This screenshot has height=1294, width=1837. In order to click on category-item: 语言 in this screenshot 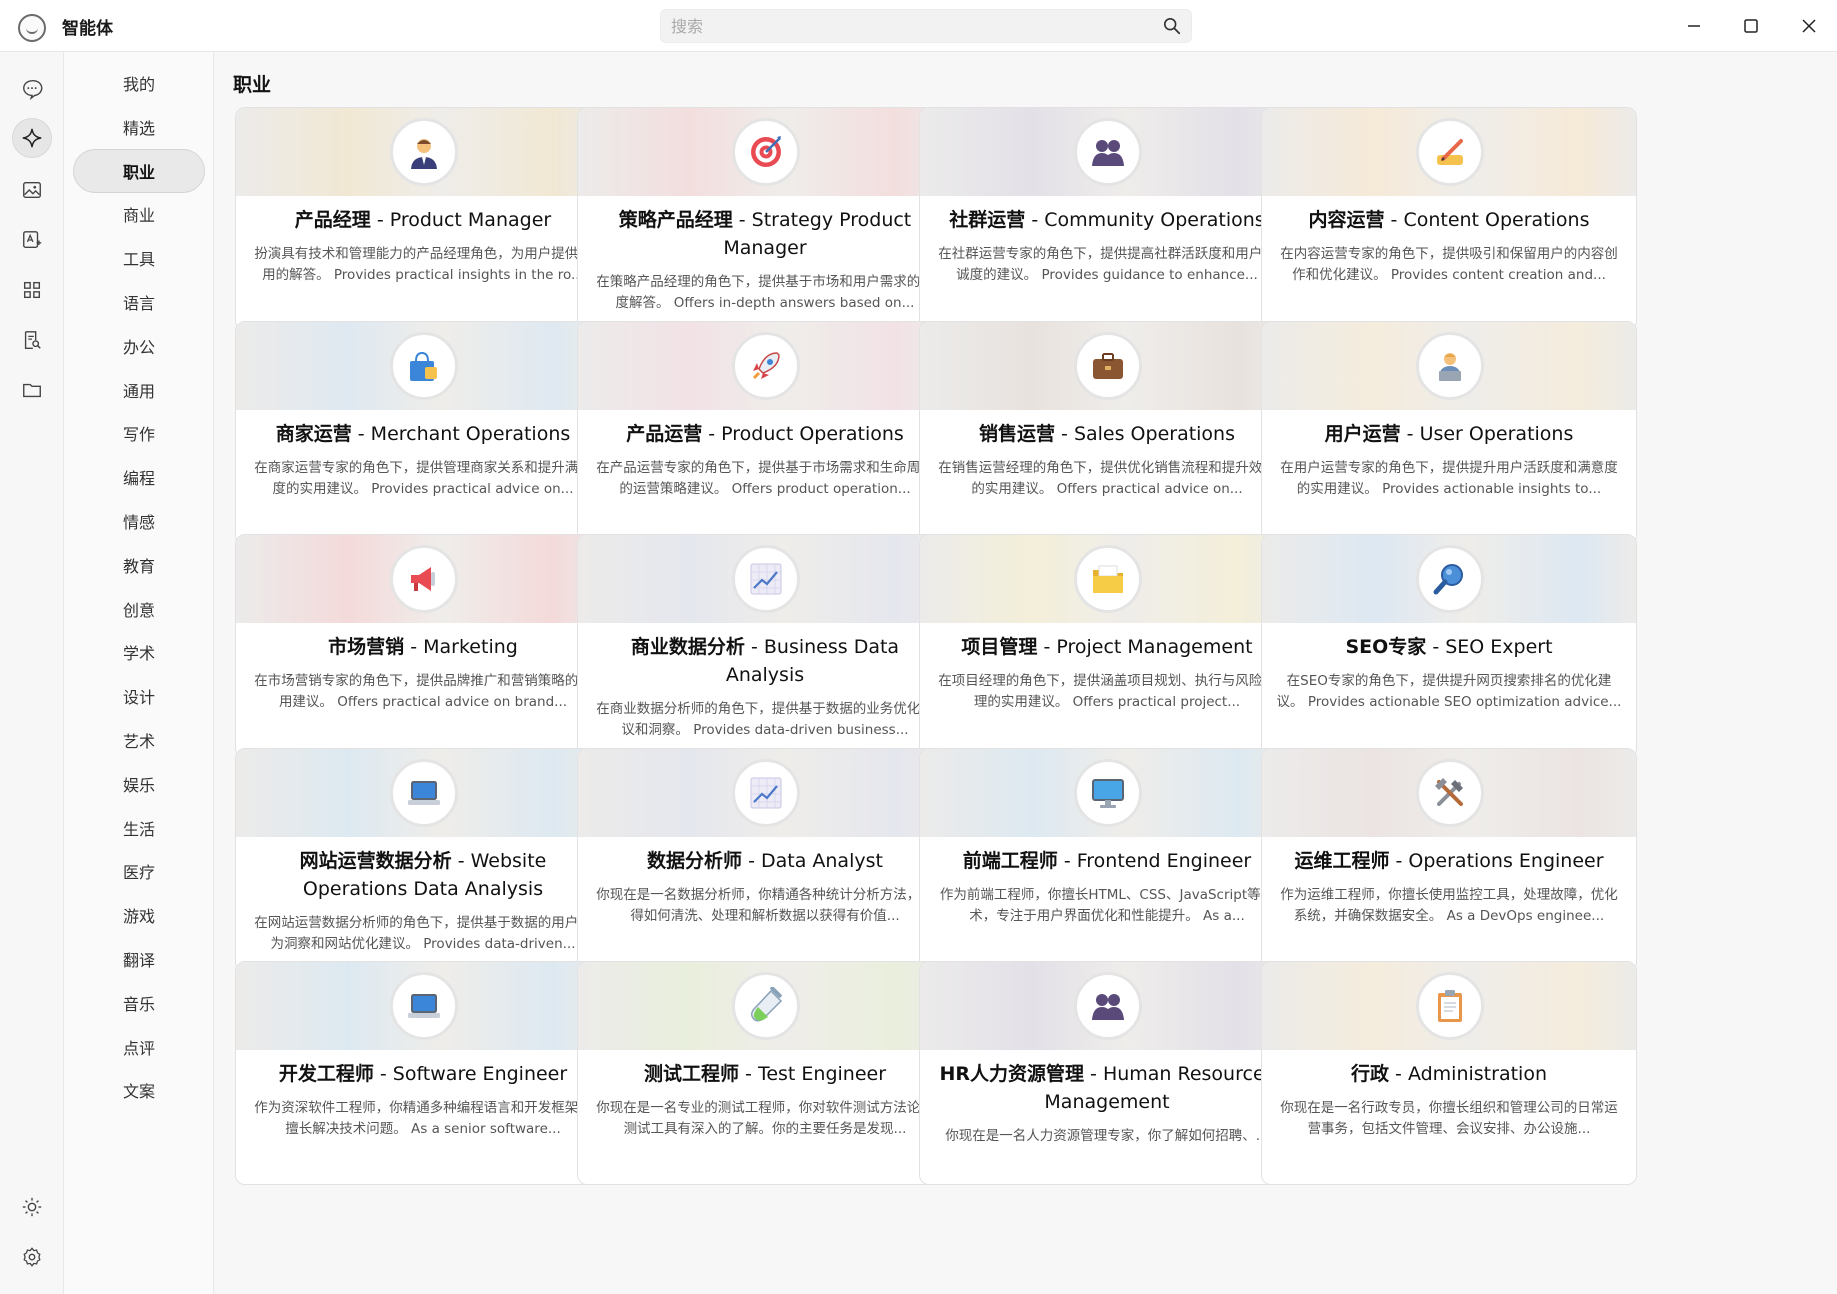, I will do `click(139, 302)`.